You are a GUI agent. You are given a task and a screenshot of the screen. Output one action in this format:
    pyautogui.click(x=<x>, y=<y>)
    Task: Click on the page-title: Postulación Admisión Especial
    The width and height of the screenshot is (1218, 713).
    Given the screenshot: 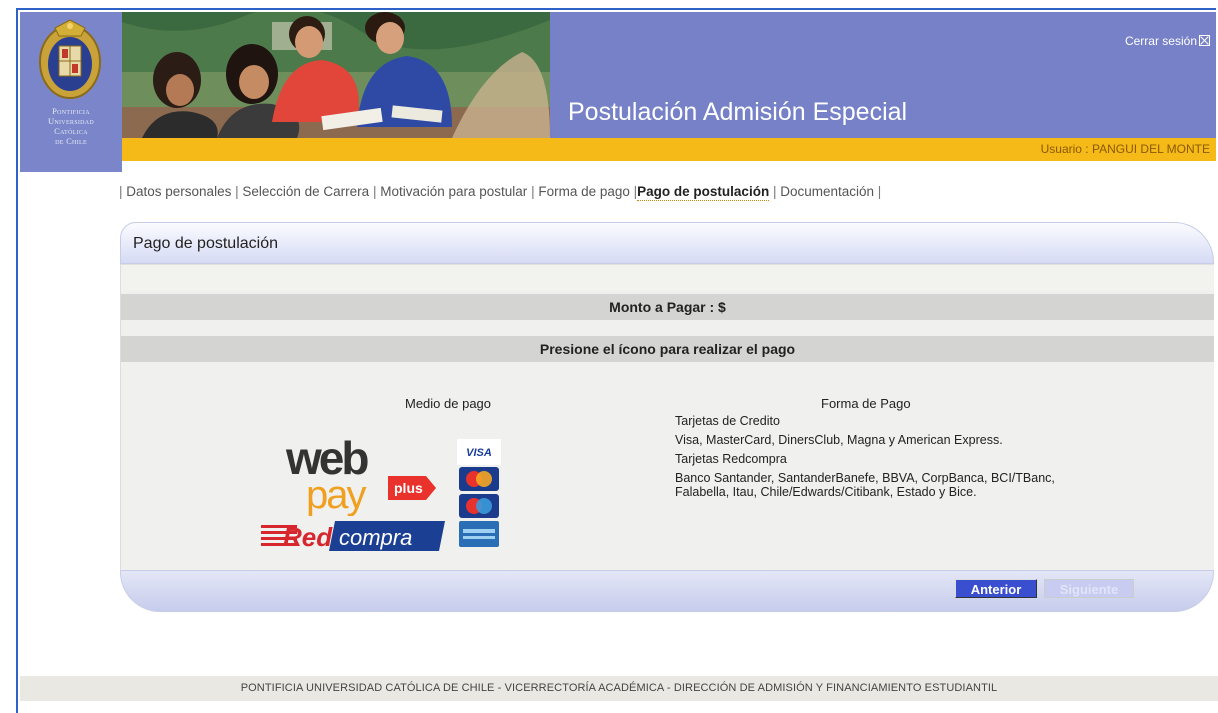 What is the action you would take?
    pyautogui.click(x=738, y=112)
    